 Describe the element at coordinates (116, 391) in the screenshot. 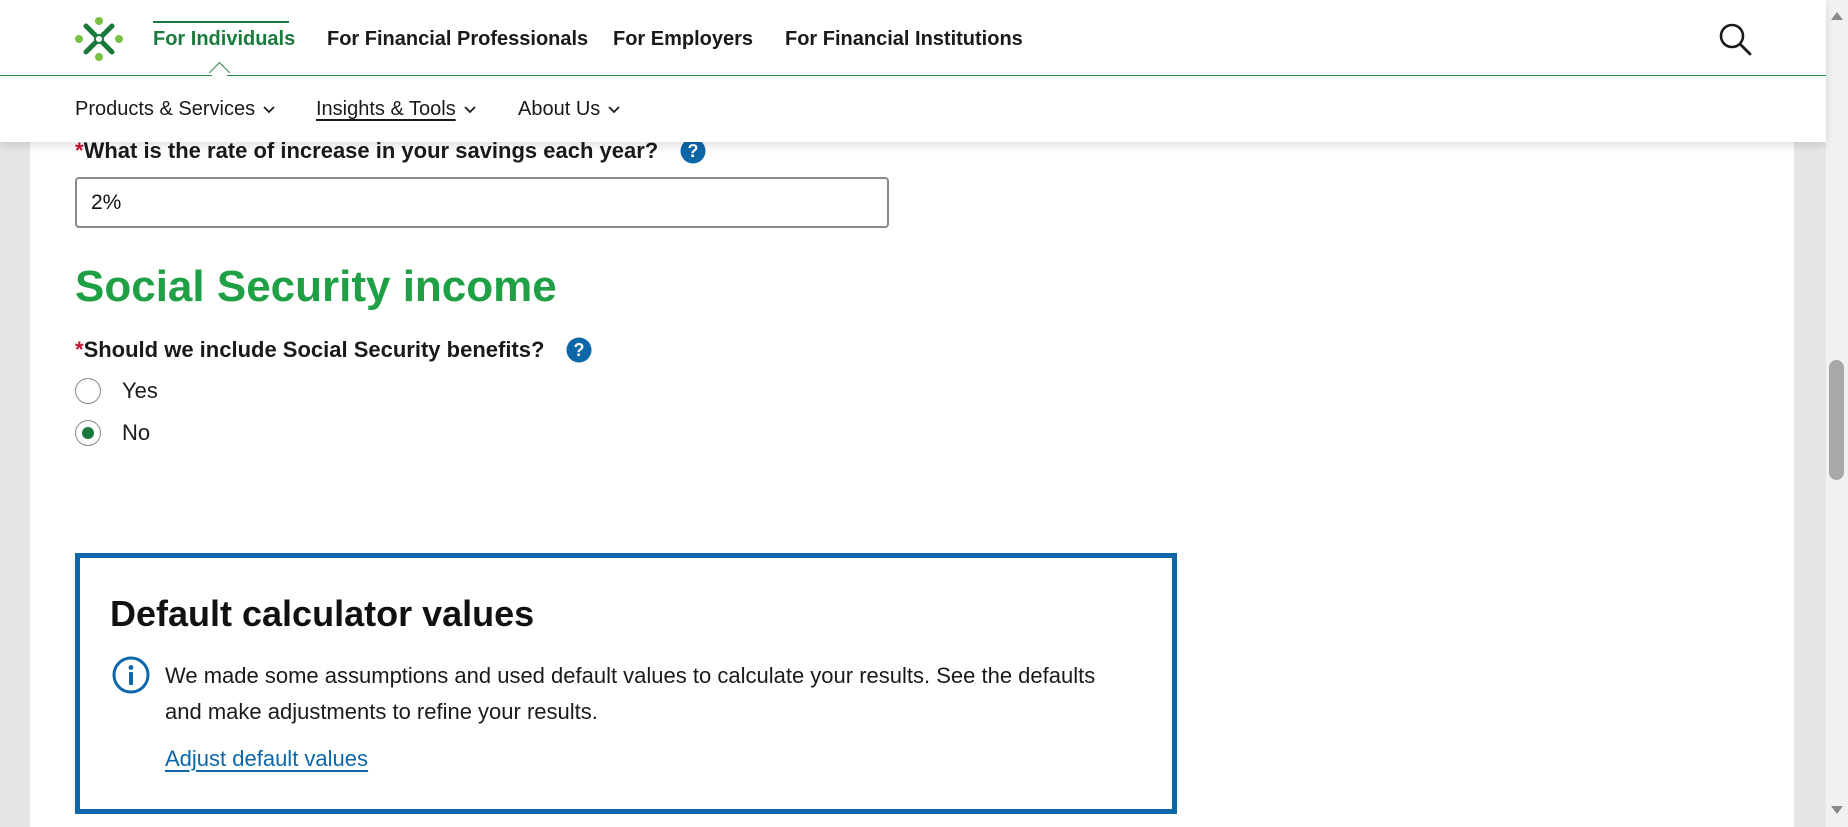

I see `radio-option-yes: Yes` at that location.